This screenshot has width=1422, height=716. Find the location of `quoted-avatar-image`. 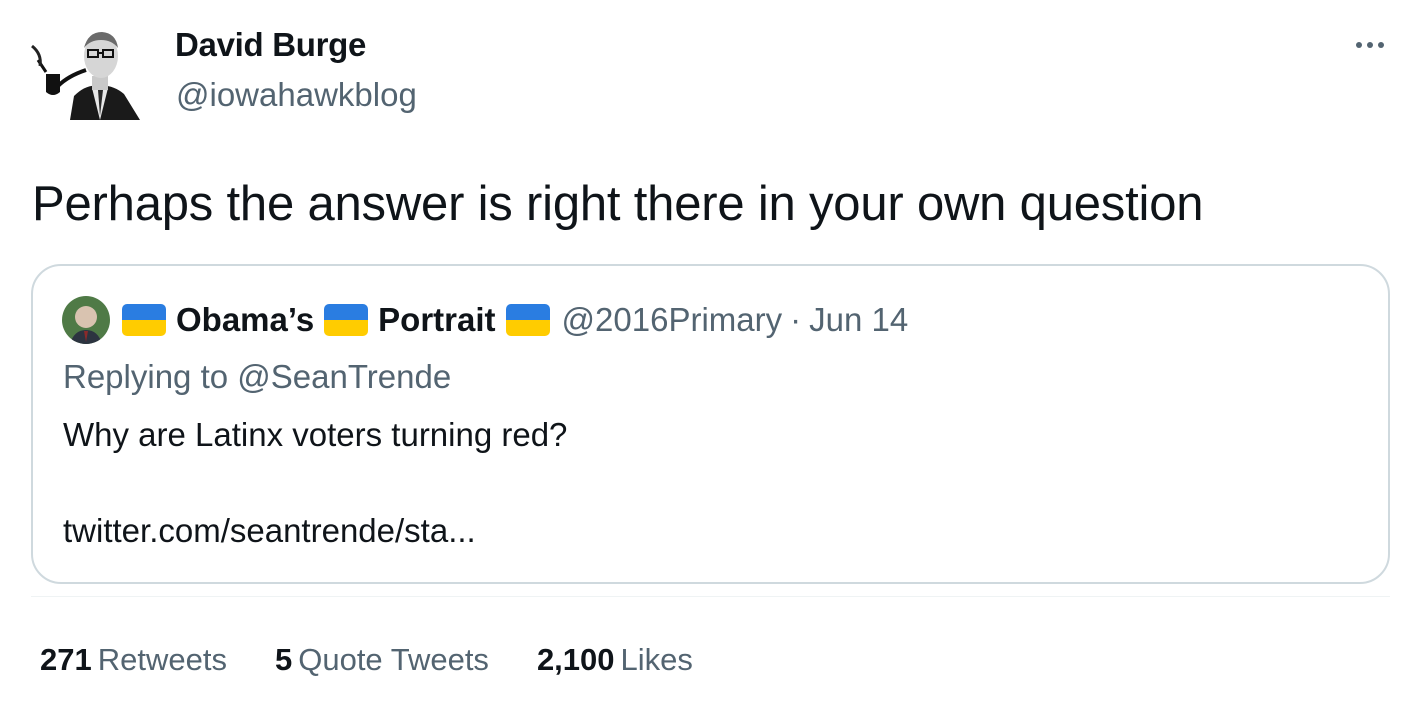

quoted-avatar-image is located at coordinates (86, 320).